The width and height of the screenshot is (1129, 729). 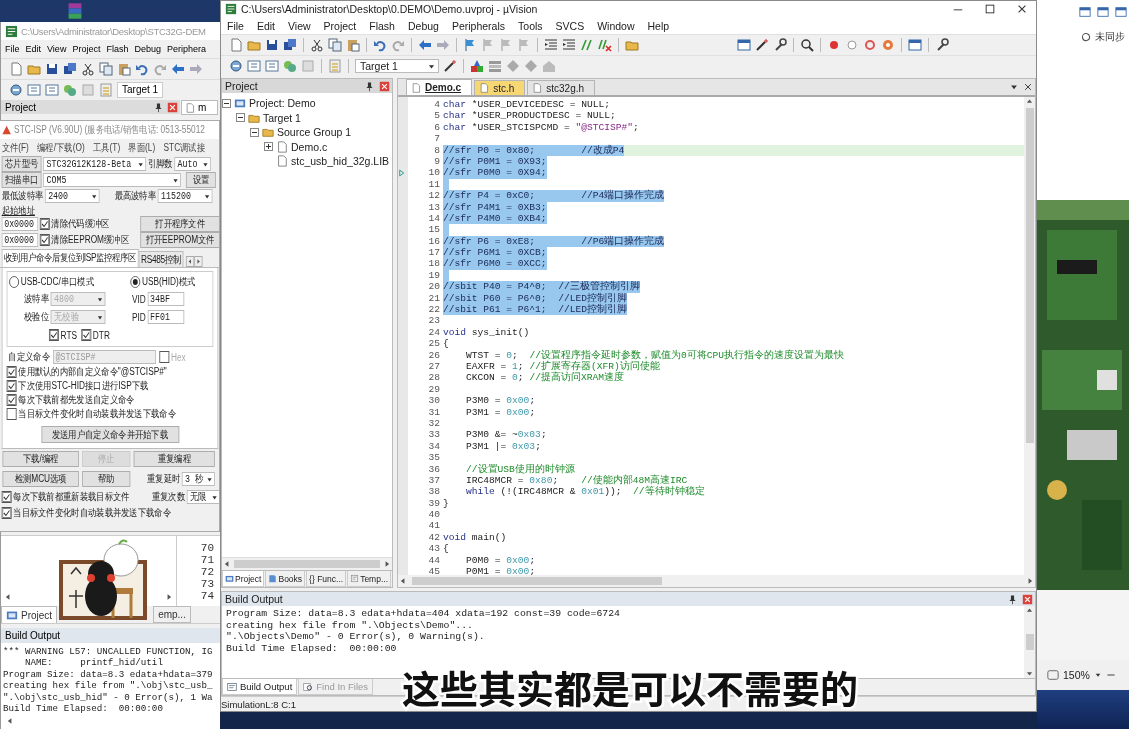 What do you see at coordinates (282, 103) in the screenshot?
I see `tree-item: Project: Demo` at bounding box center [282, 103].